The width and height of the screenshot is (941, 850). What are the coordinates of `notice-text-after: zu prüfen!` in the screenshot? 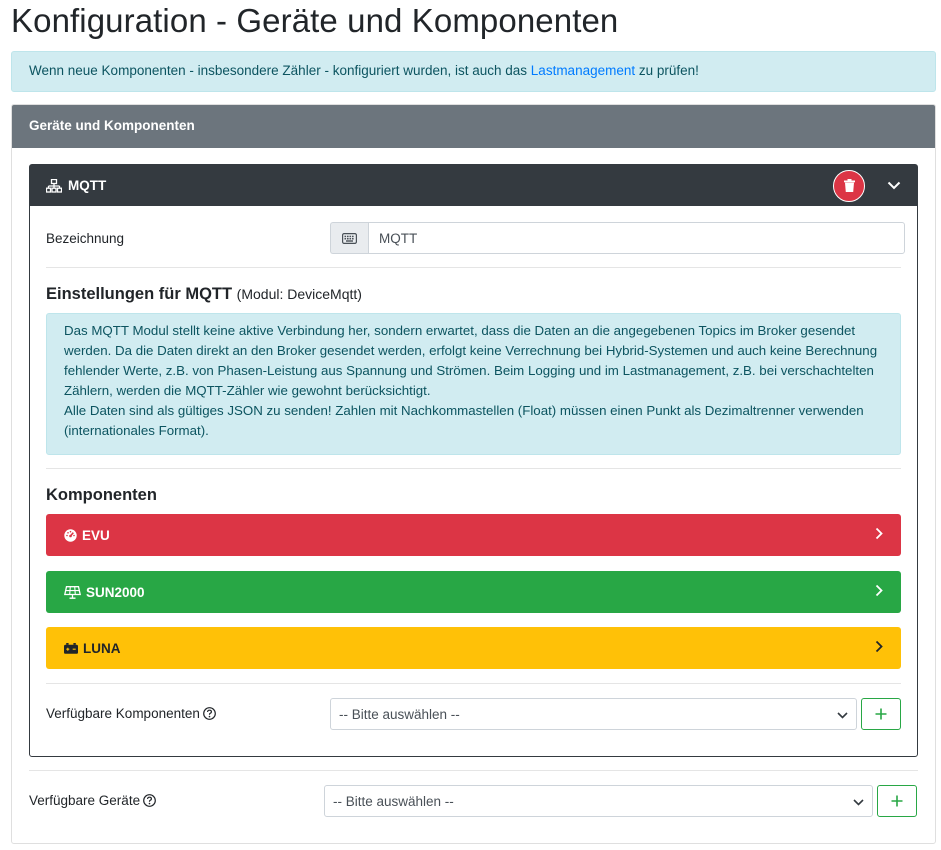 It's located at (667, 70).